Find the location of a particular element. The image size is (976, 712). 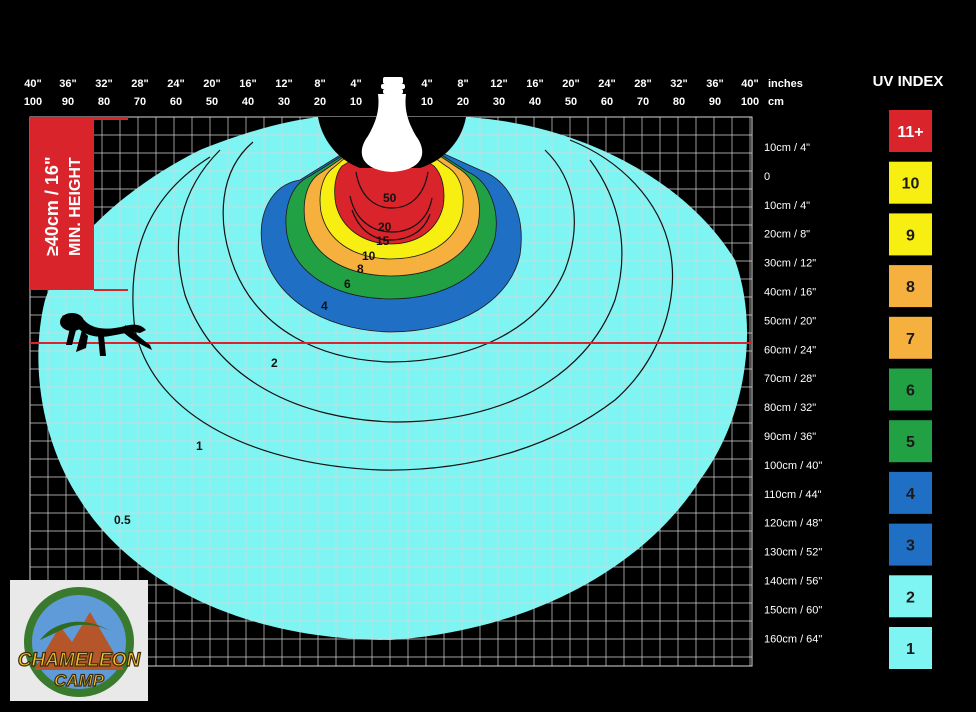

right-axis-label: 30cm / 12" is located at coordinates (790, 264).